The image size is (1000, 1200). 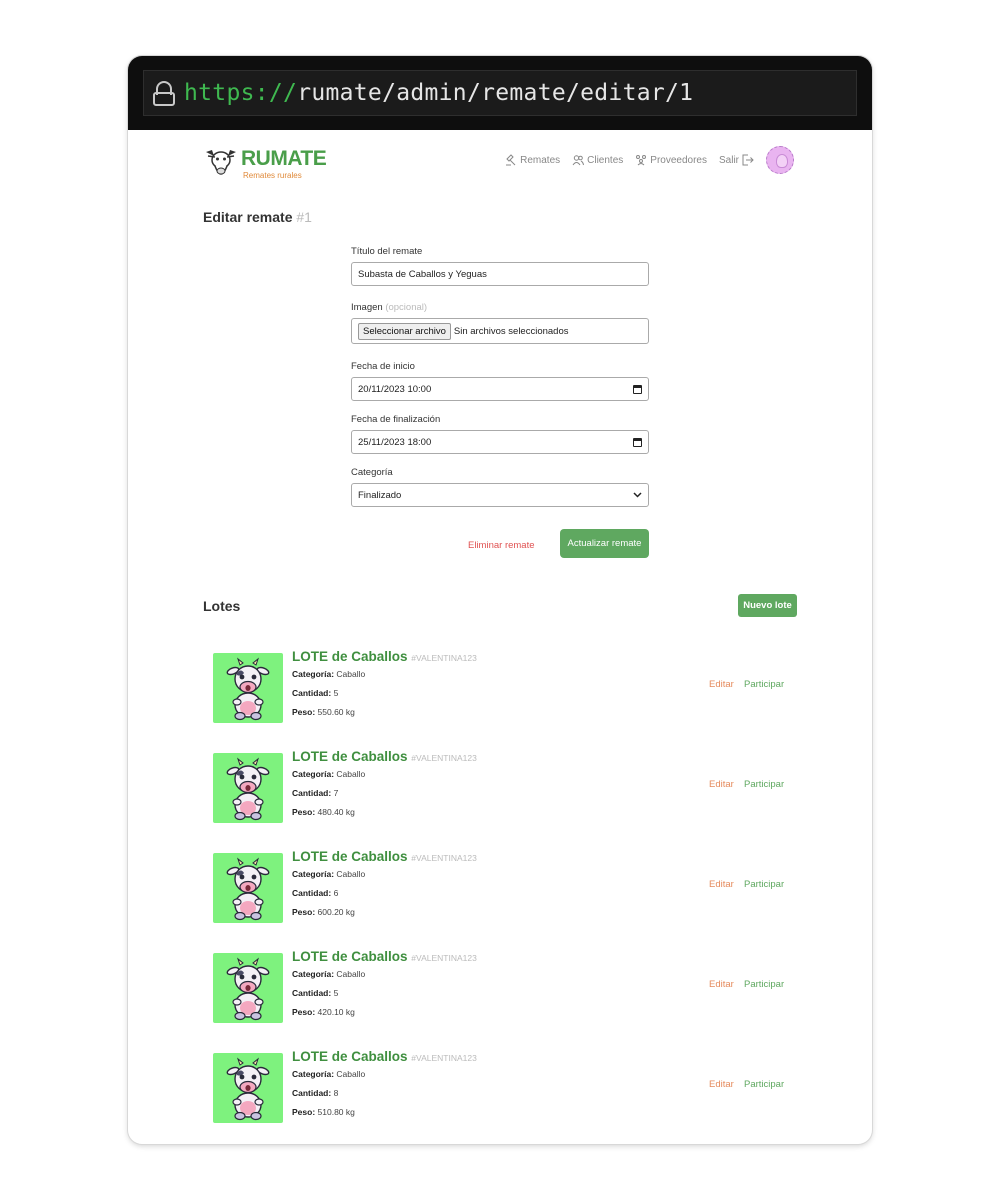 What do you see at coordinates (511, 331) in the screenshot?
I see `file-status: Sin archivos seleccionados` at bounding box center [511, 331].